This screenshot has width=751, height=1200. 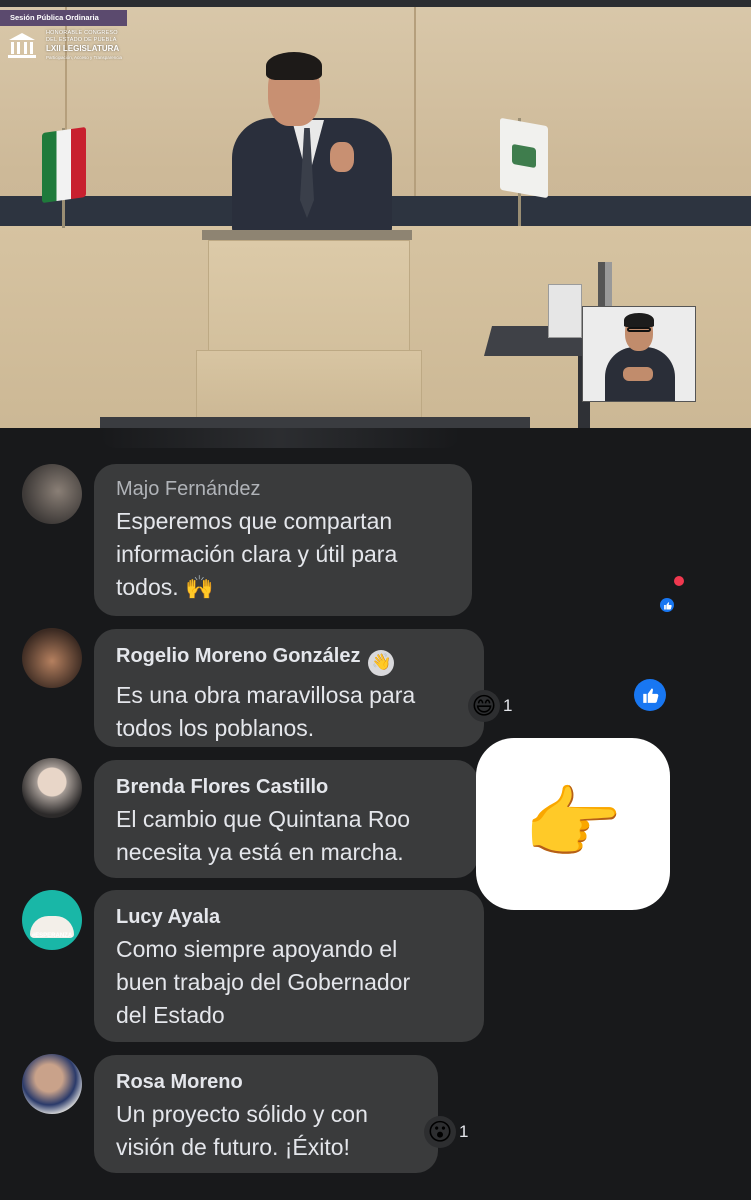 I want to click on comment-line: buen trabajo del Gobernador, so click(x=263, y=982).